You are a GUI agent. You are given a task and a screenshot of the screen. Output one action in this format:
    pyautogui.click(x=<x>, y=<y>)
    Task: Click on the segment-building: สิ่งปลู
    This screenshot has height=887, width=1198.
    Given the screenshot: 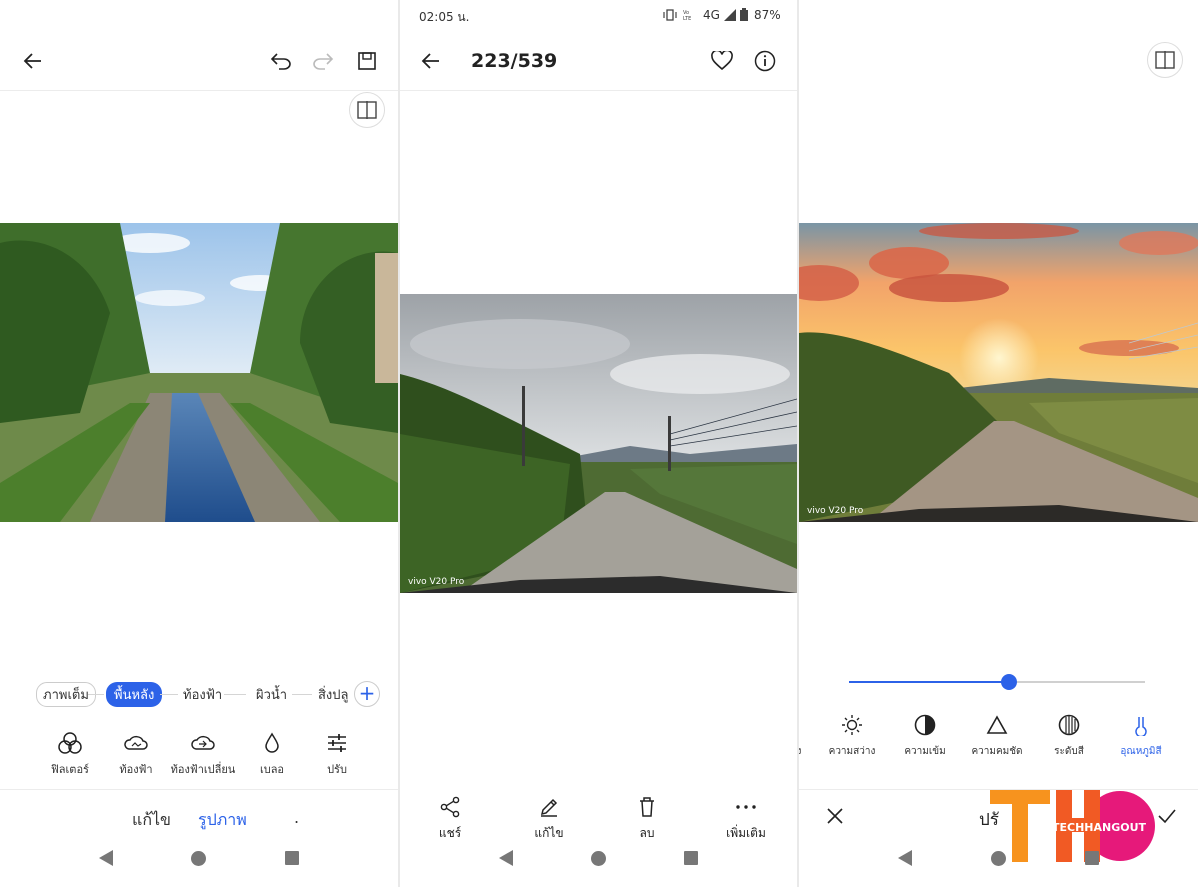 What is the action you would take?
    pyautogui.click(x=333, y=694)
    